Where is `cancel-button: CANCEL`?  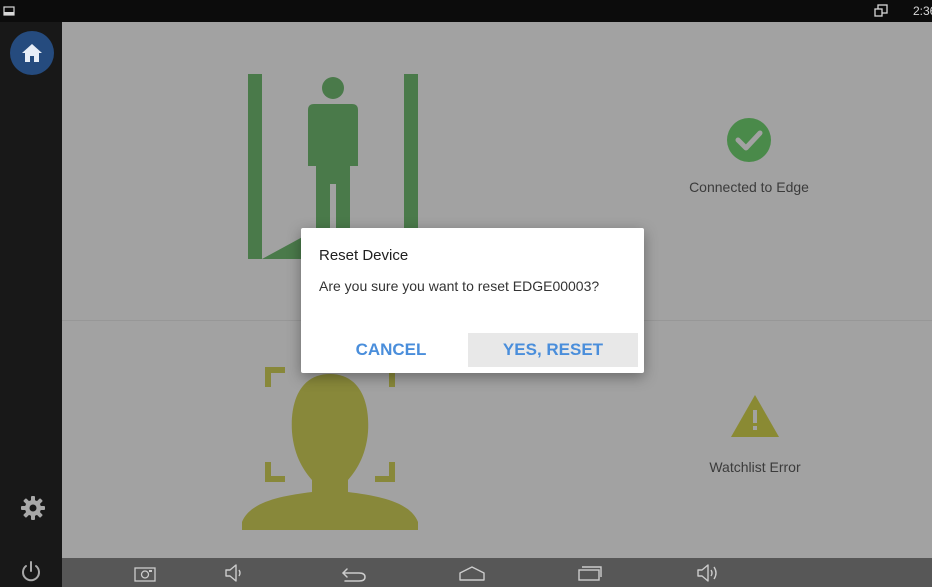
cancel-button: CANCEL is located at coordinates (391, 350).